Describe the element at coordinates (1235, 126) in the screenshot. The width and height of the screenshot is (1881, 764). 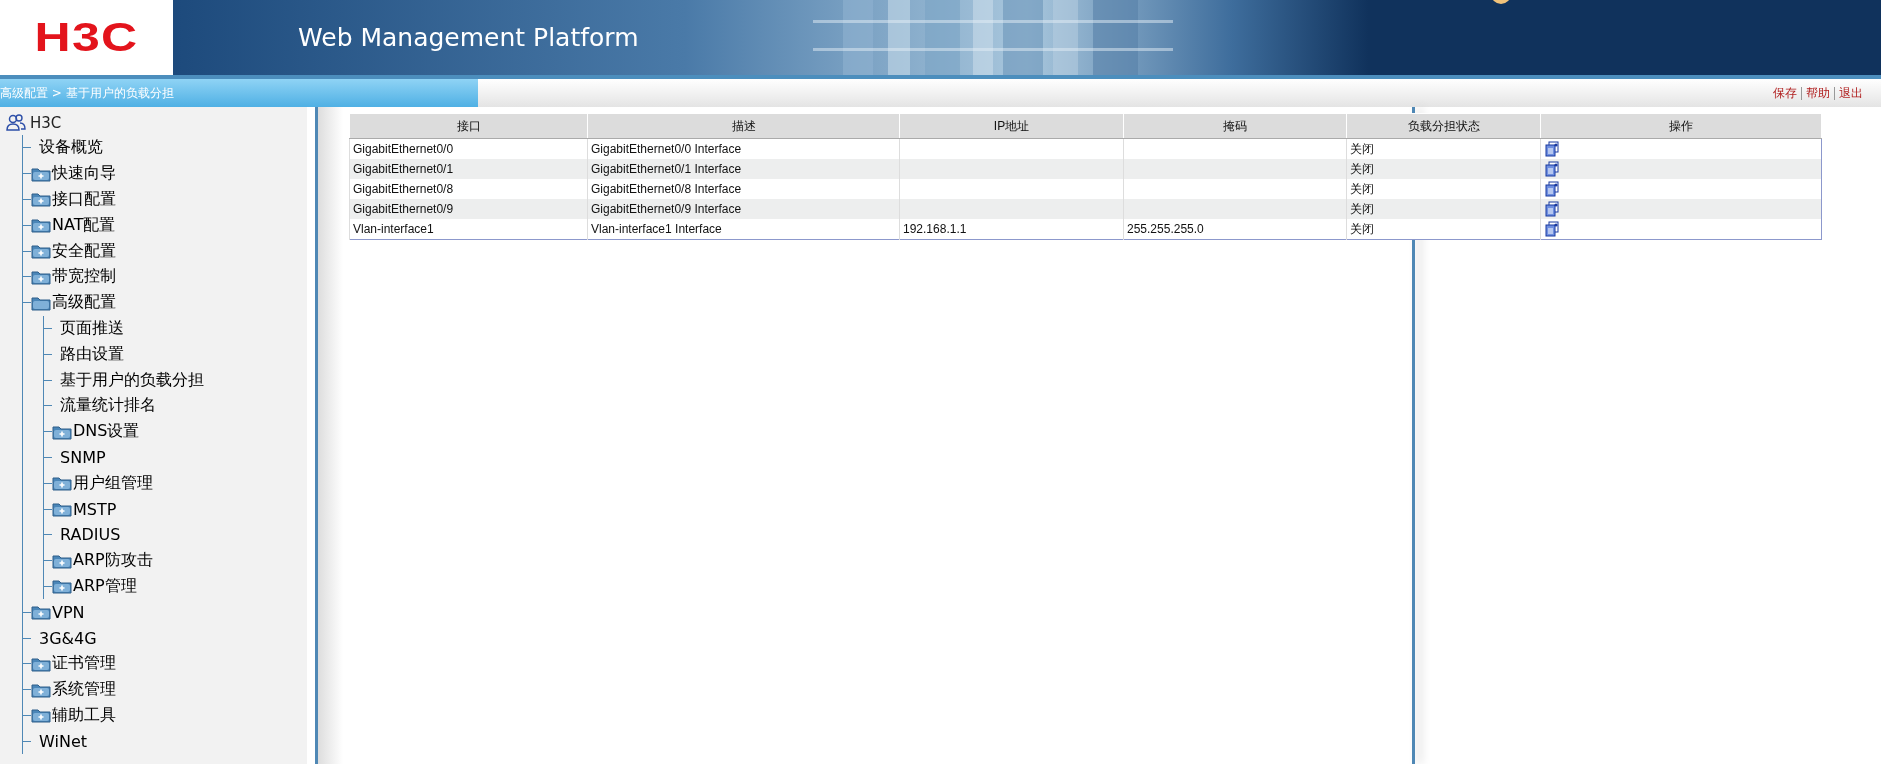
I see `column-header: 掩码` at that location.